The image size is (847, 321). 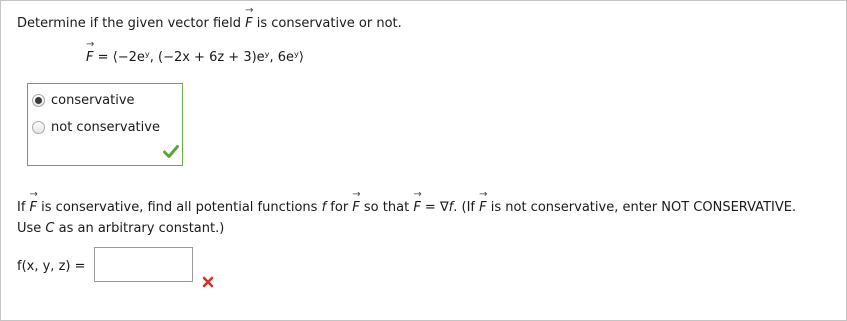 I want to click on constant-c: C, so click(x=50, y=228).